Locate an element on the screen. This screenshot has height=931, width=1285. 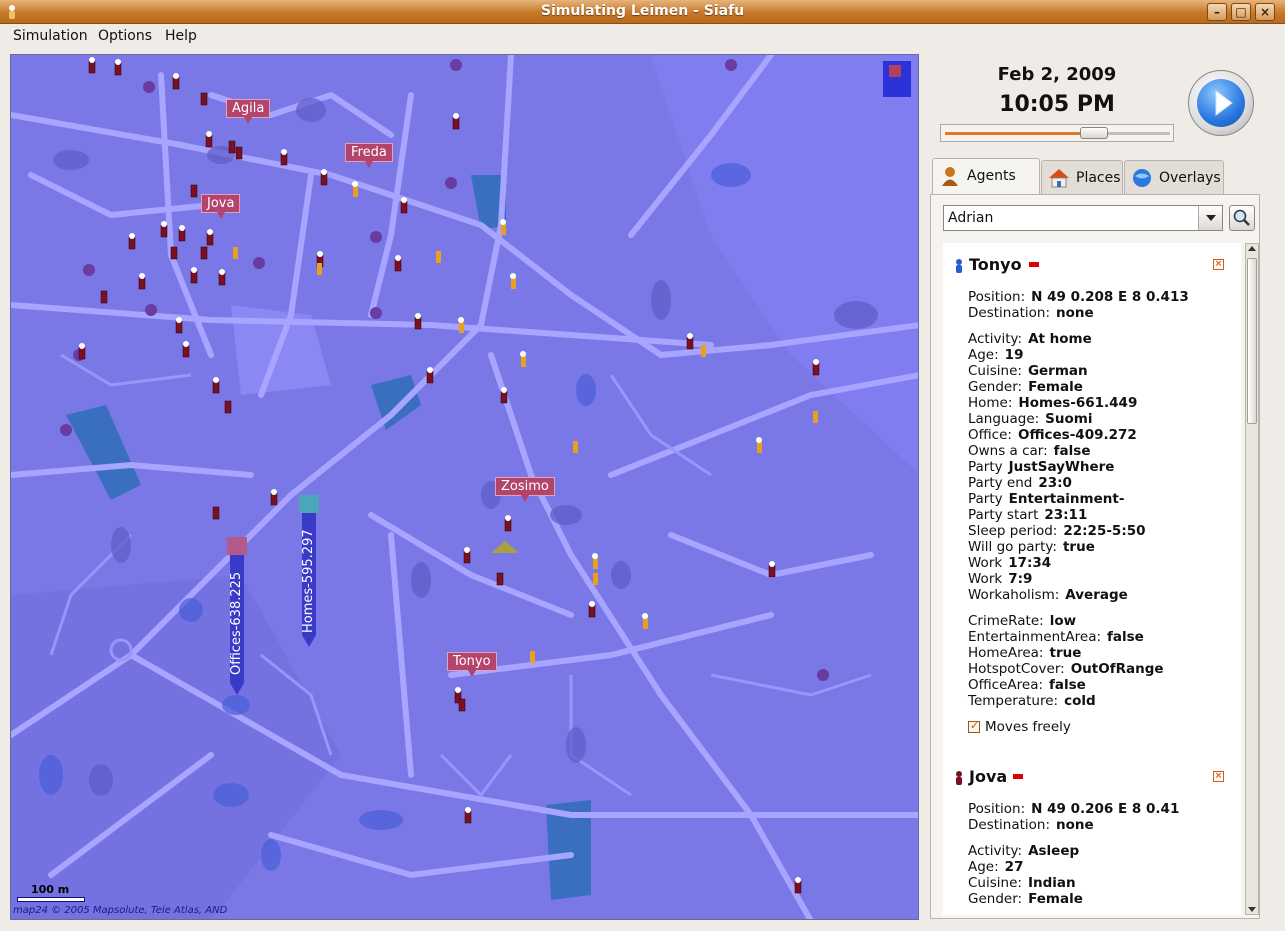
slider-thumb is located at coordinates (1094, 133).